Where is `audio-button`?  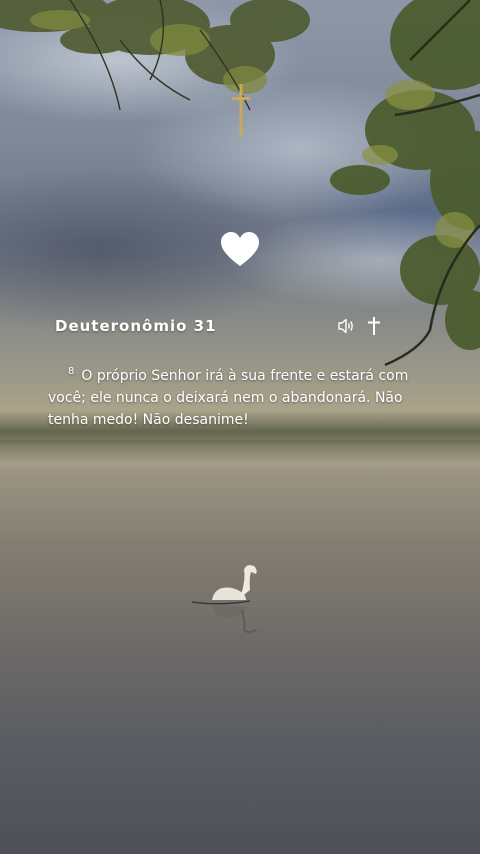 audio-button is located at coordinates (347, 326).